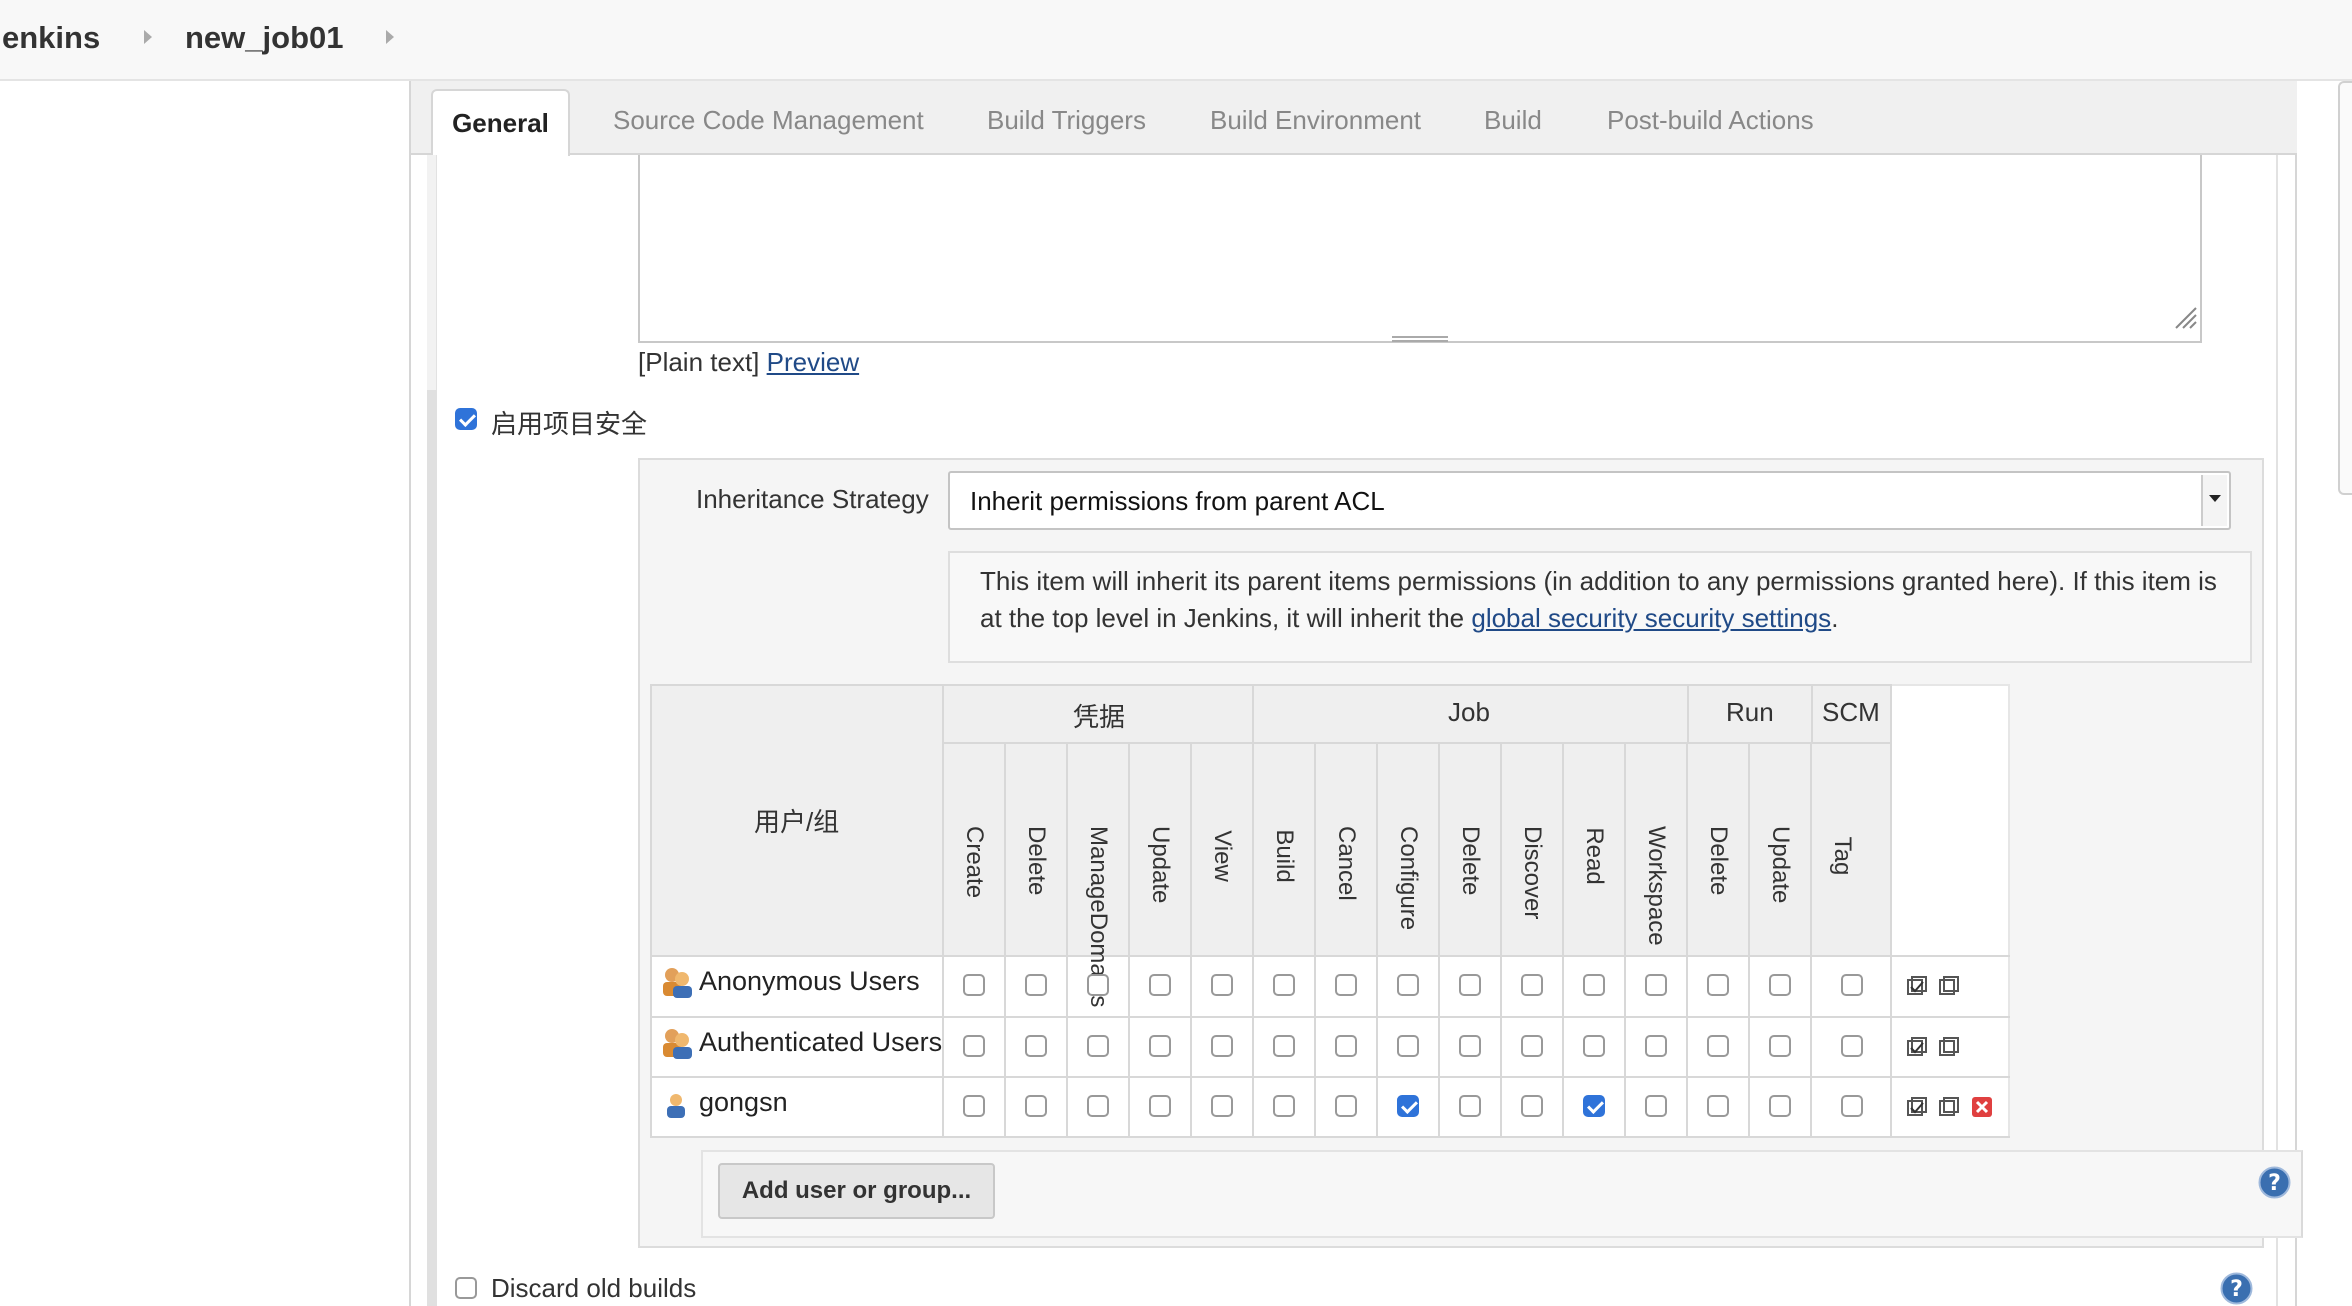  Describe the element at coordinates (1469, 712) in the screenshot. I see `group-header-job: Job` at that location.